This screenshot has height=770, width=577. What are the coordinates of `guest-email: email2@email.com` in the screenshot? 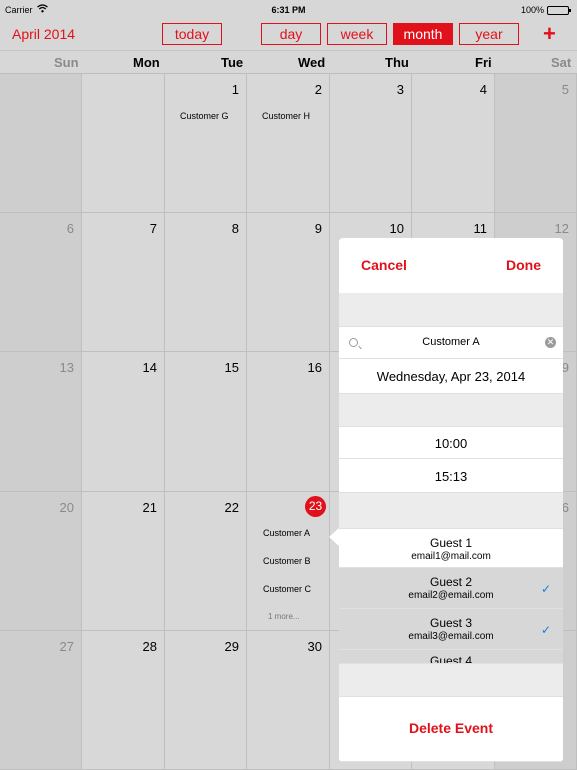 It's located at (451, 595).